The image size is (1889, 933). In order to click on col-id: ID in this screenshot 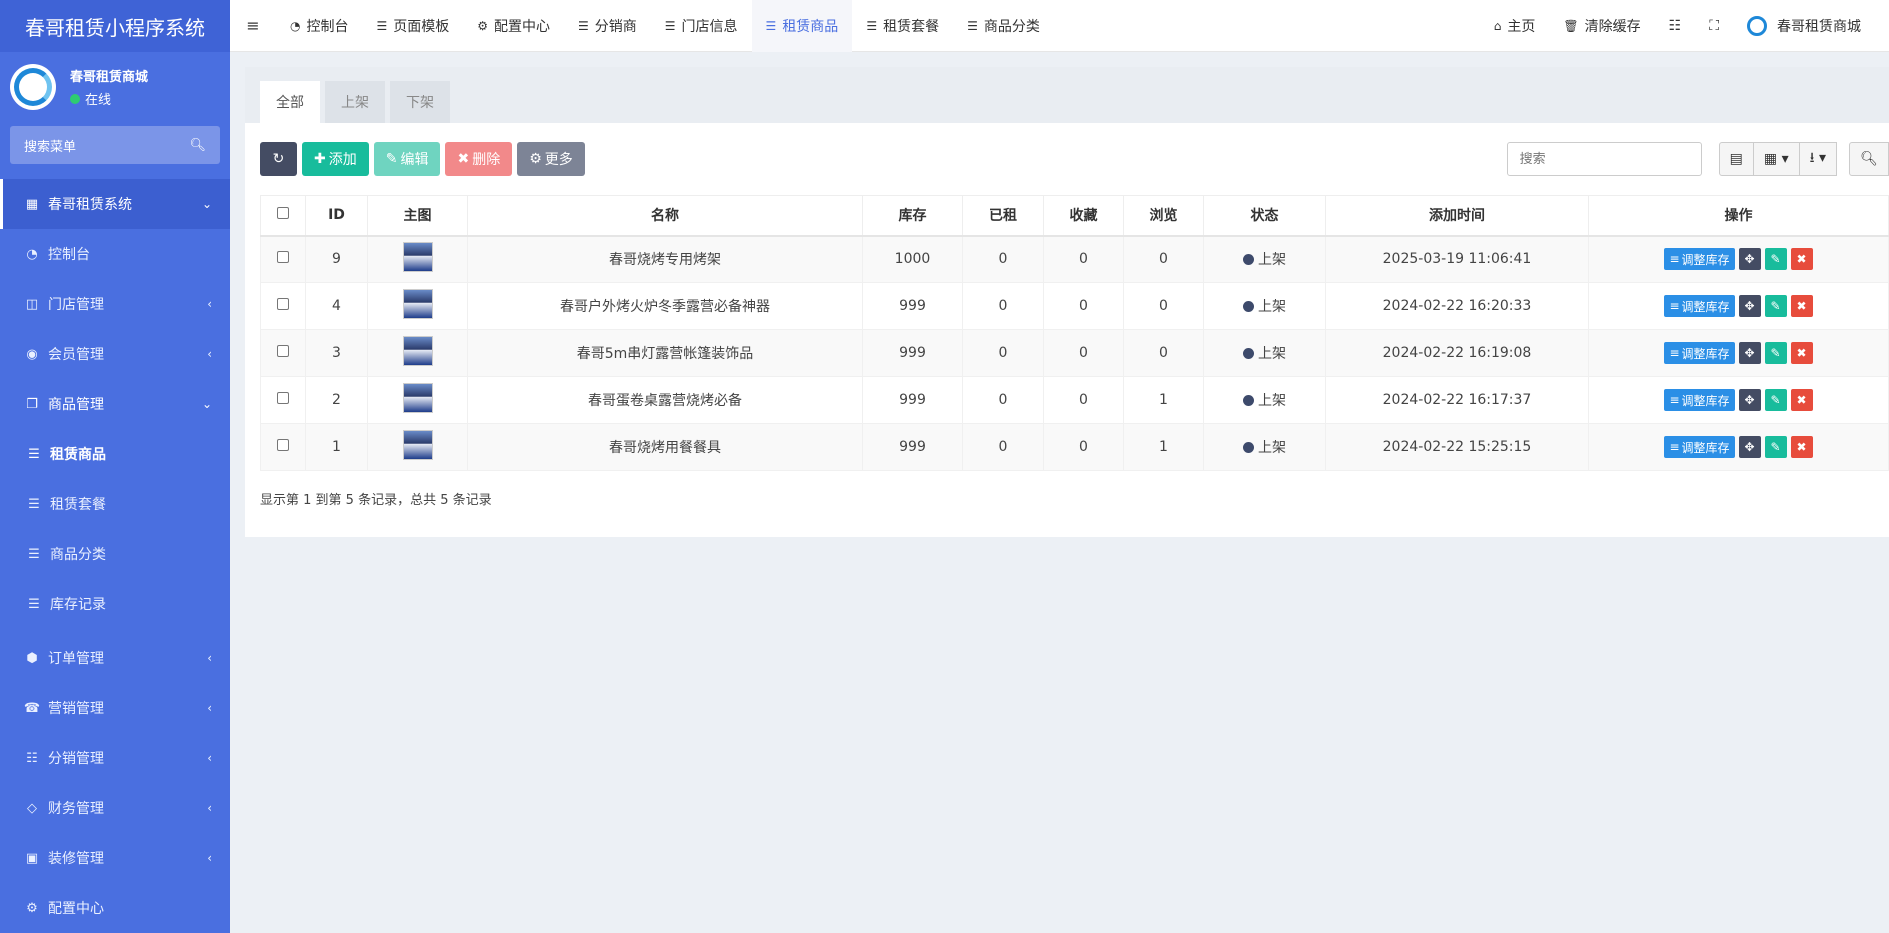, I will do `click(336, 216)`.